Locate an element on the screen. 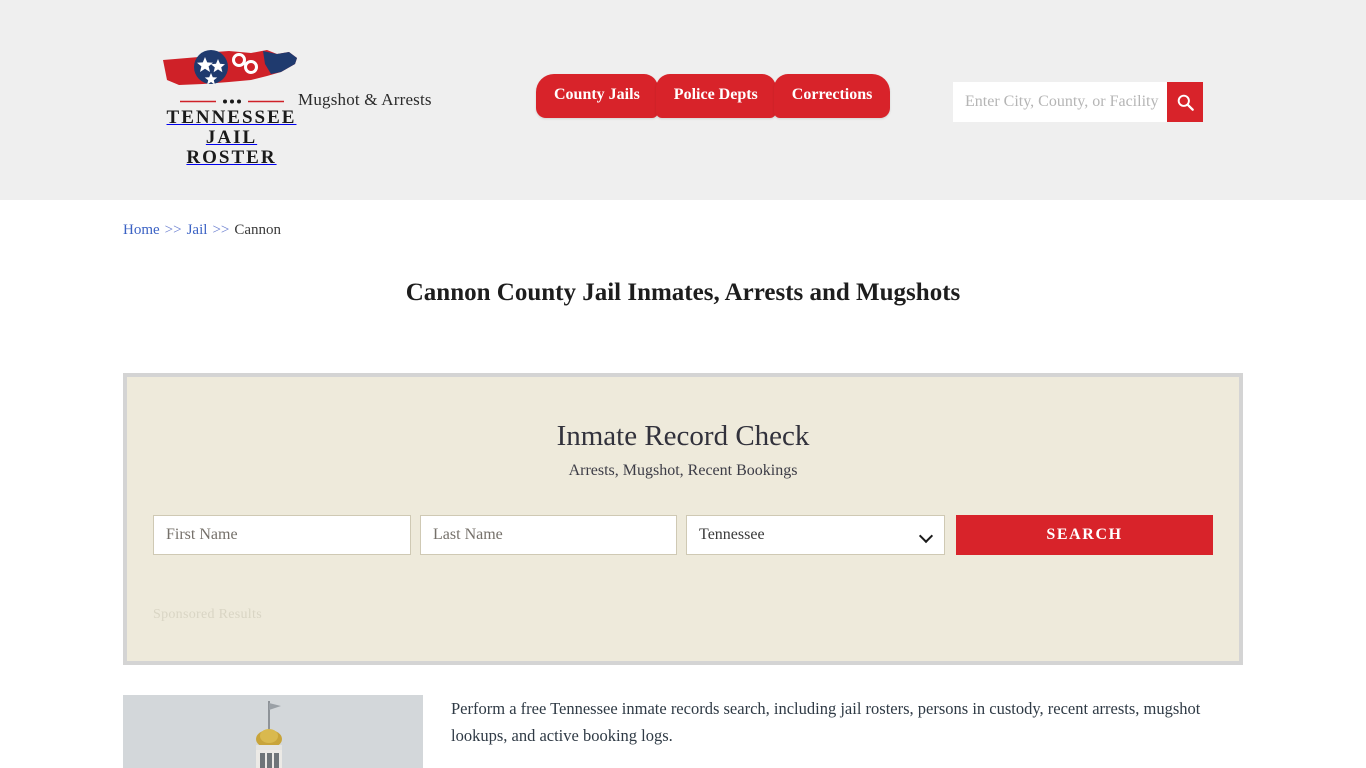 The height and width of the screenshot is (768, 1366). last-name-input is located at coordinates (549, 534).